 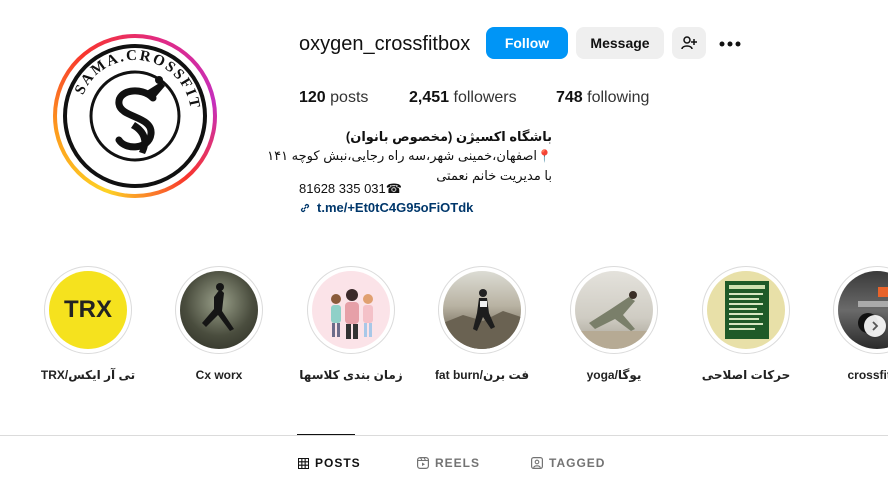 What do you see at coordinates (482, 375) in the screenshot?
I see `highlight-label: fat burn/فت برن` at bounding box center [482, 375].